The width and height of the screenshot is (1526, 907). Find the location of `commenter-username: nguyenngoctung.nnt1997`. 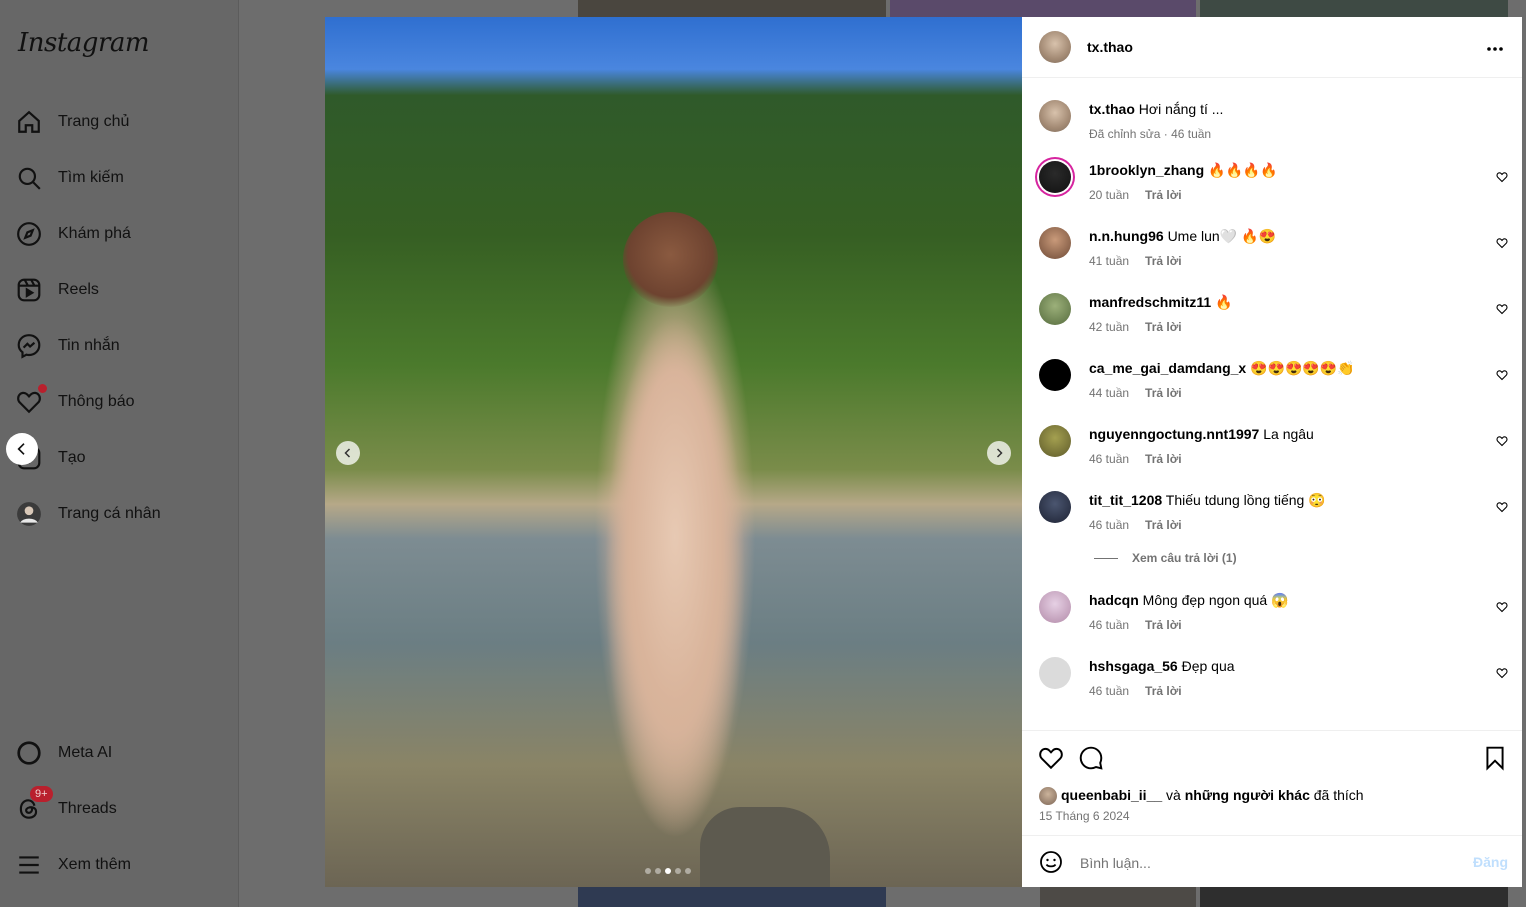

commenter-username: nguyenngoctung.nnt1997 is located at coordinates (1174, 434).